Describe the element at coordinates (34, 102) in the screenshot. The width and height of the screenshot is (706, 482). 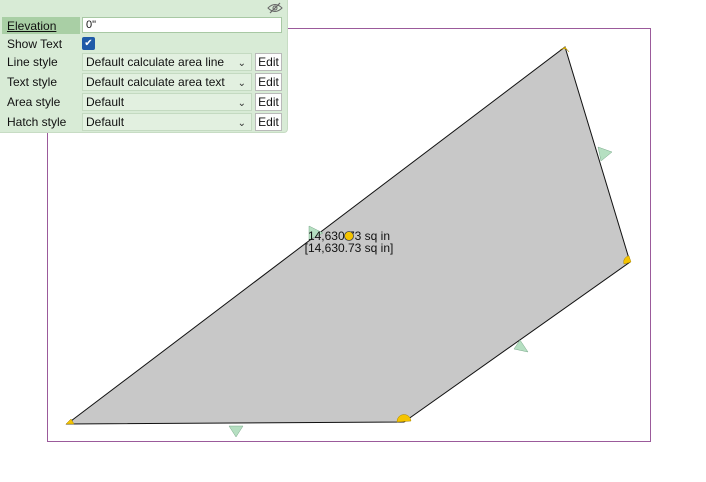
I see `area-style-label: Area style` at that location.